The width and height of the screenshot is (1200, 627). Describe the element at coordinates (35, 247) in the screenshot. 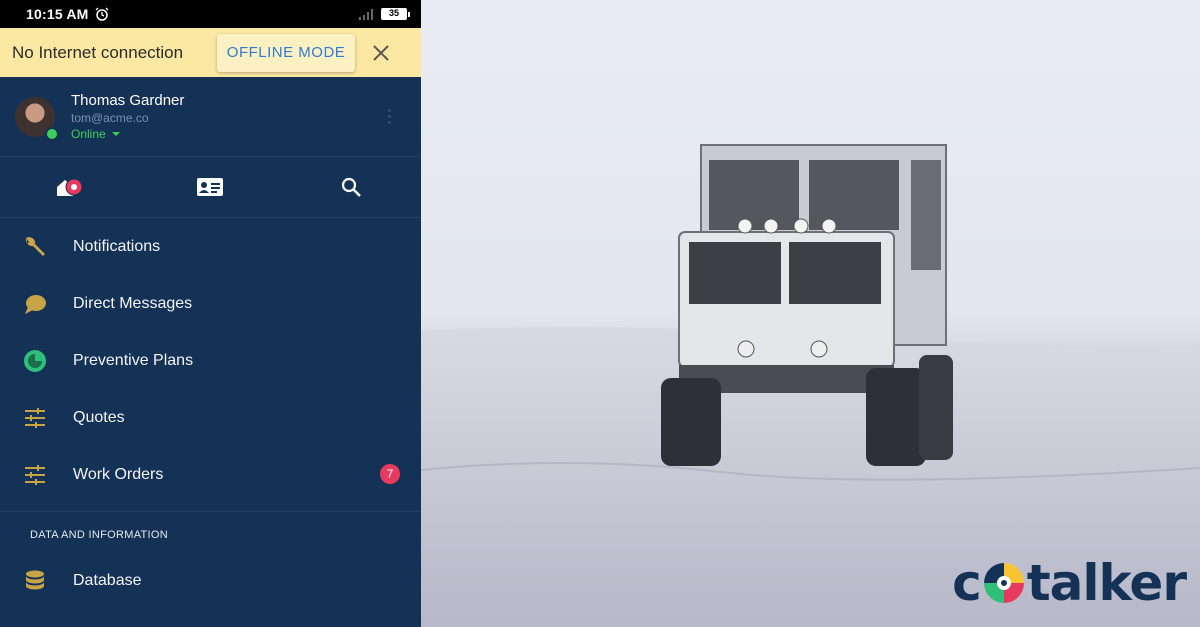

I see `wrench-icon` at that location.